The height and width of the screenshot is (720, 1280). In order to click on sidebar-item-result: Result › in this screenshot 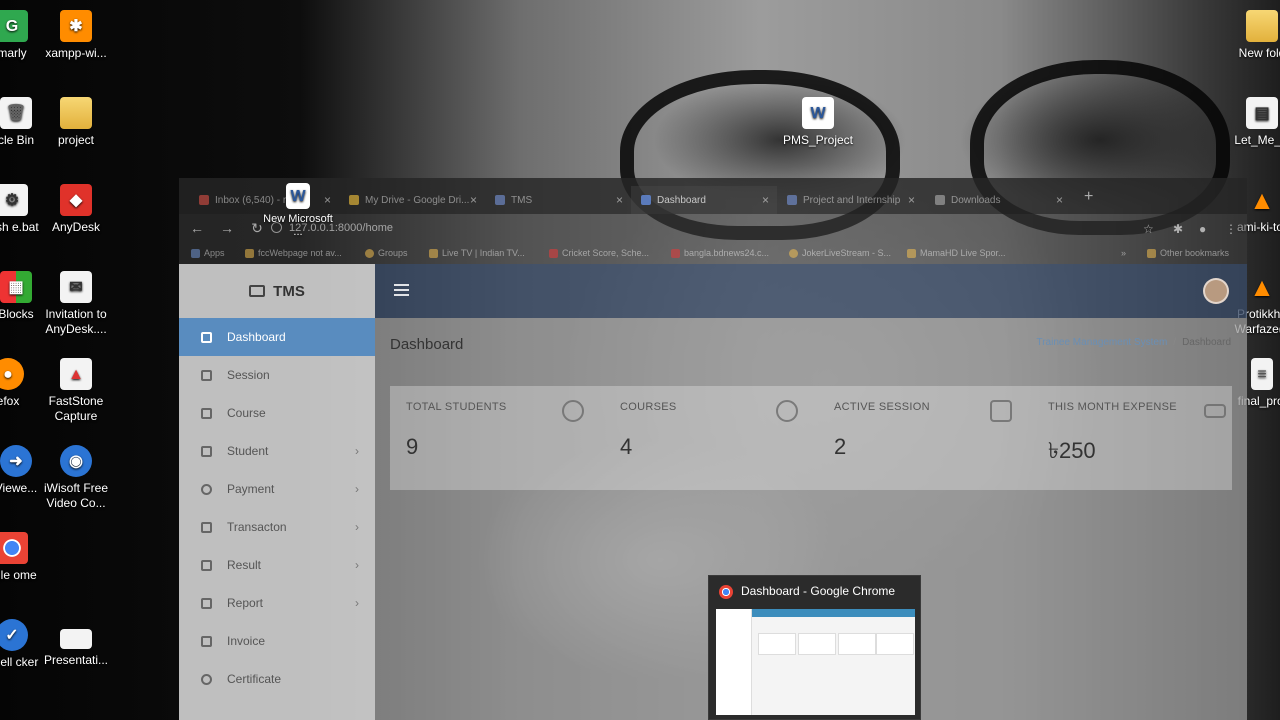, I will do `click(277, 565)`.